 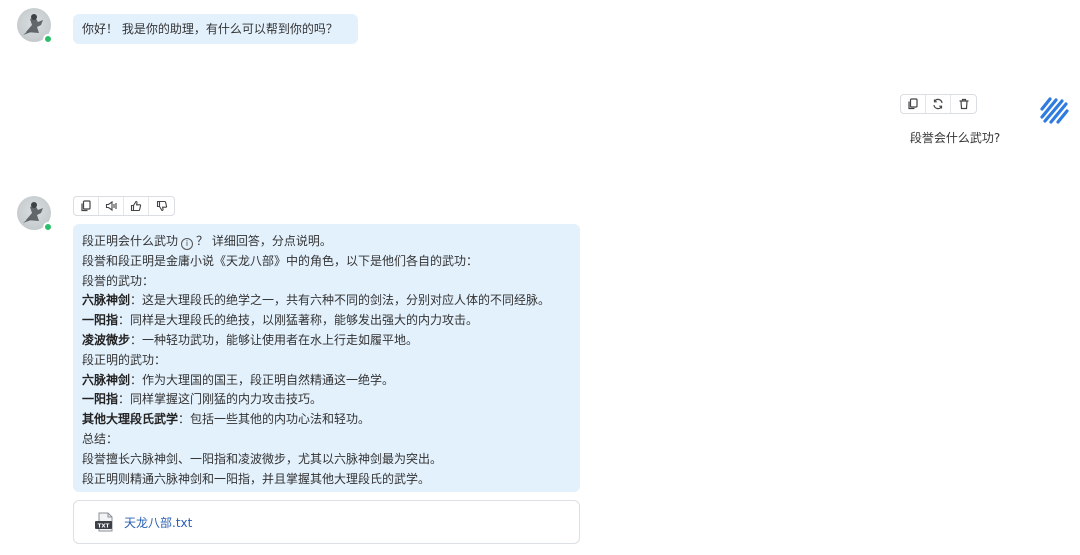 What do you see at coordinates (124, 359) in the screenshot?
I see `answer-item-text: 段正明的武功：` at bounding box center [124, 359].